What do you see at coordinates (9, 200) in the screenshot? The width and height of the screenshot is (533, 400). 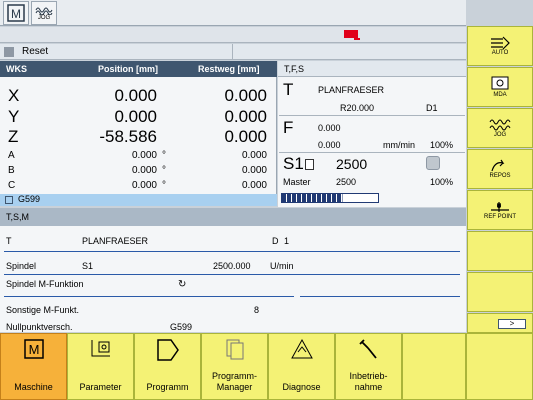 I see `frame-icon` at bounding box center [9, 200].